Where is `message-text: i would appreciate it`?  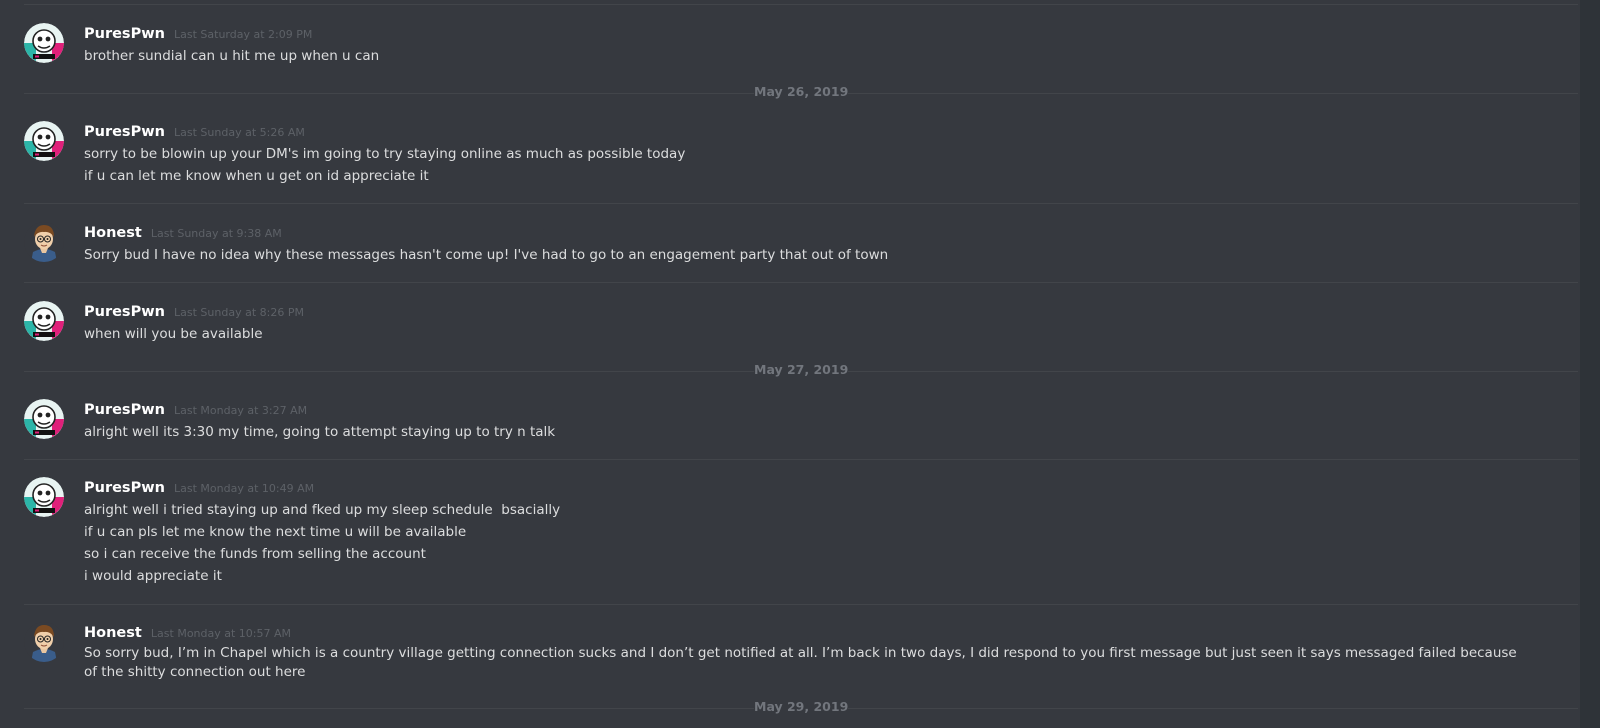 message-text: i would appreciate it is located at coordinates (153, 576).